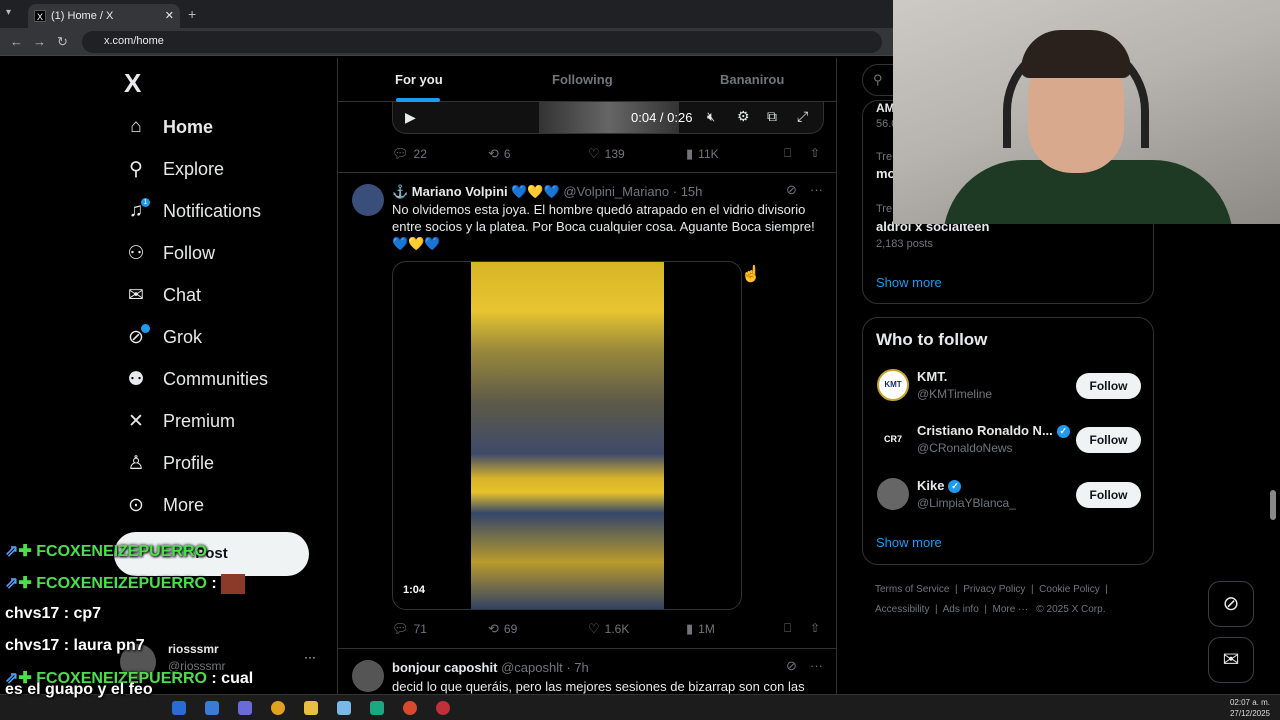 The width and height of the screenshot is (1280, 720). Describe the element at coordinates (169, 253) in the screenshot. I see `nav-follow: ⚇ Follow` at that location.